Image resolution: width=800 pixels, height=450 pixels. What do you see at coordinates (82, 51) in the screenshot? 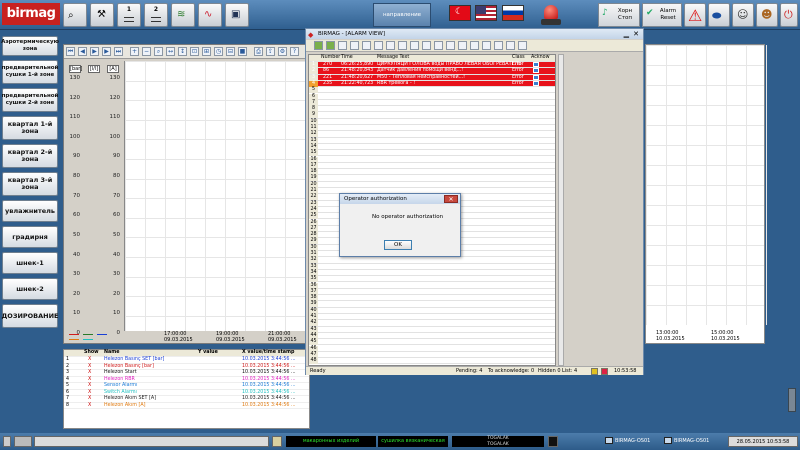
I see `prev-icon: ◀` at bounding box center [82, 51].